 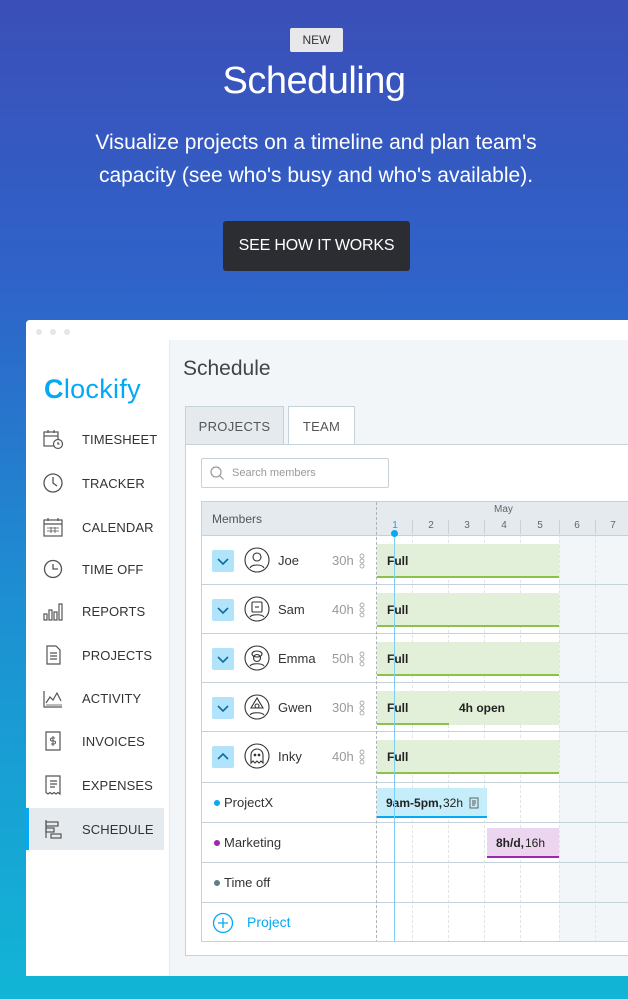 I want to click on sidebar-item-tracker: TRACKER, so click(x=97, y=483).